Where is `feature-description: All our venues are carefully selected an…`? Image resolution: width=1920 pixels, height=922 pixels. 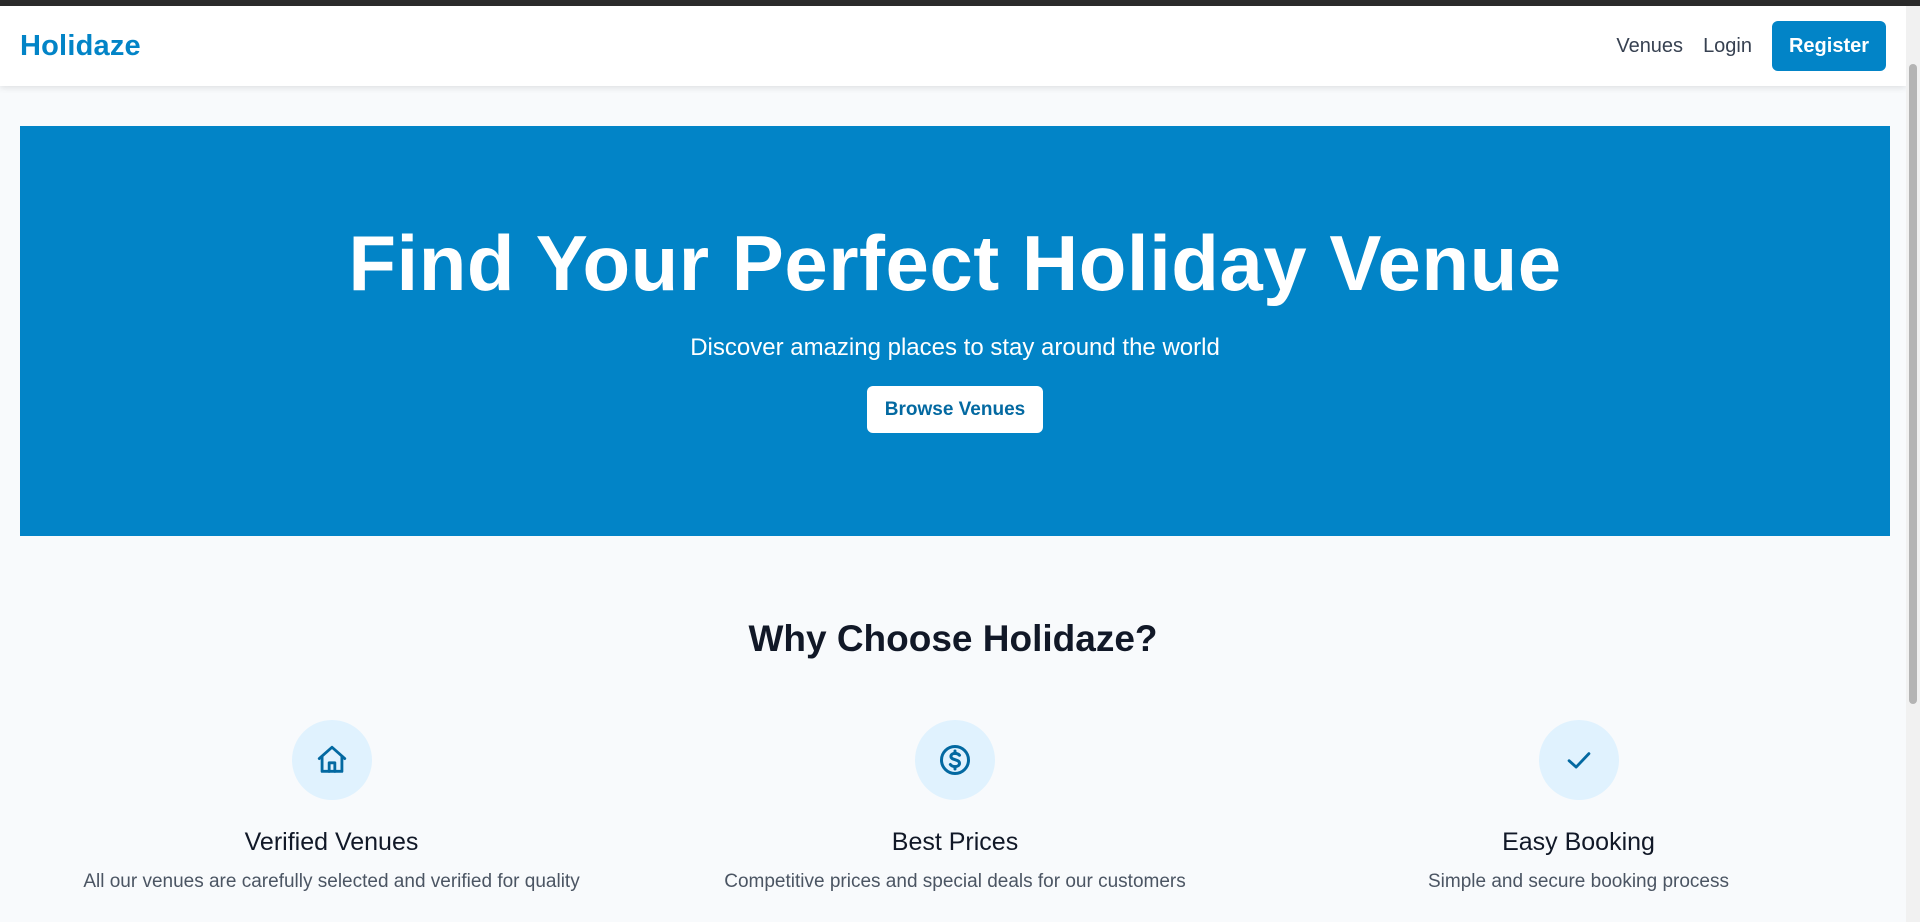
feature-description: All our venues are carefully selected an… is located at coordinates (331, 881).